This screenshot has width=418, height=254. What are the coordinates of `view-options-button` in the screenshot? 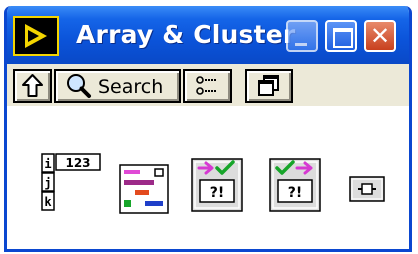 It's located at (207, 86).